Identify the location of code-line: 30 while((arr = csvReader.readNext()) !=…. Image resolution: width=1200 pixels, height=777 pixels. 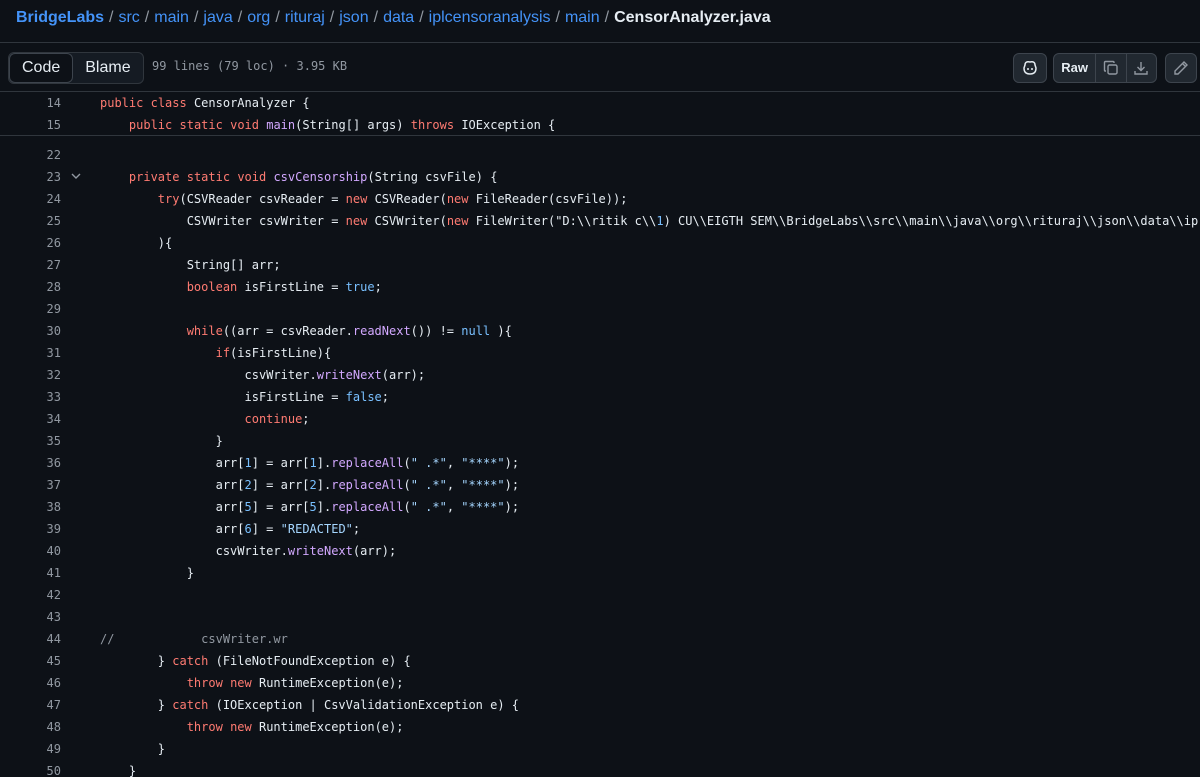
(600, 331).